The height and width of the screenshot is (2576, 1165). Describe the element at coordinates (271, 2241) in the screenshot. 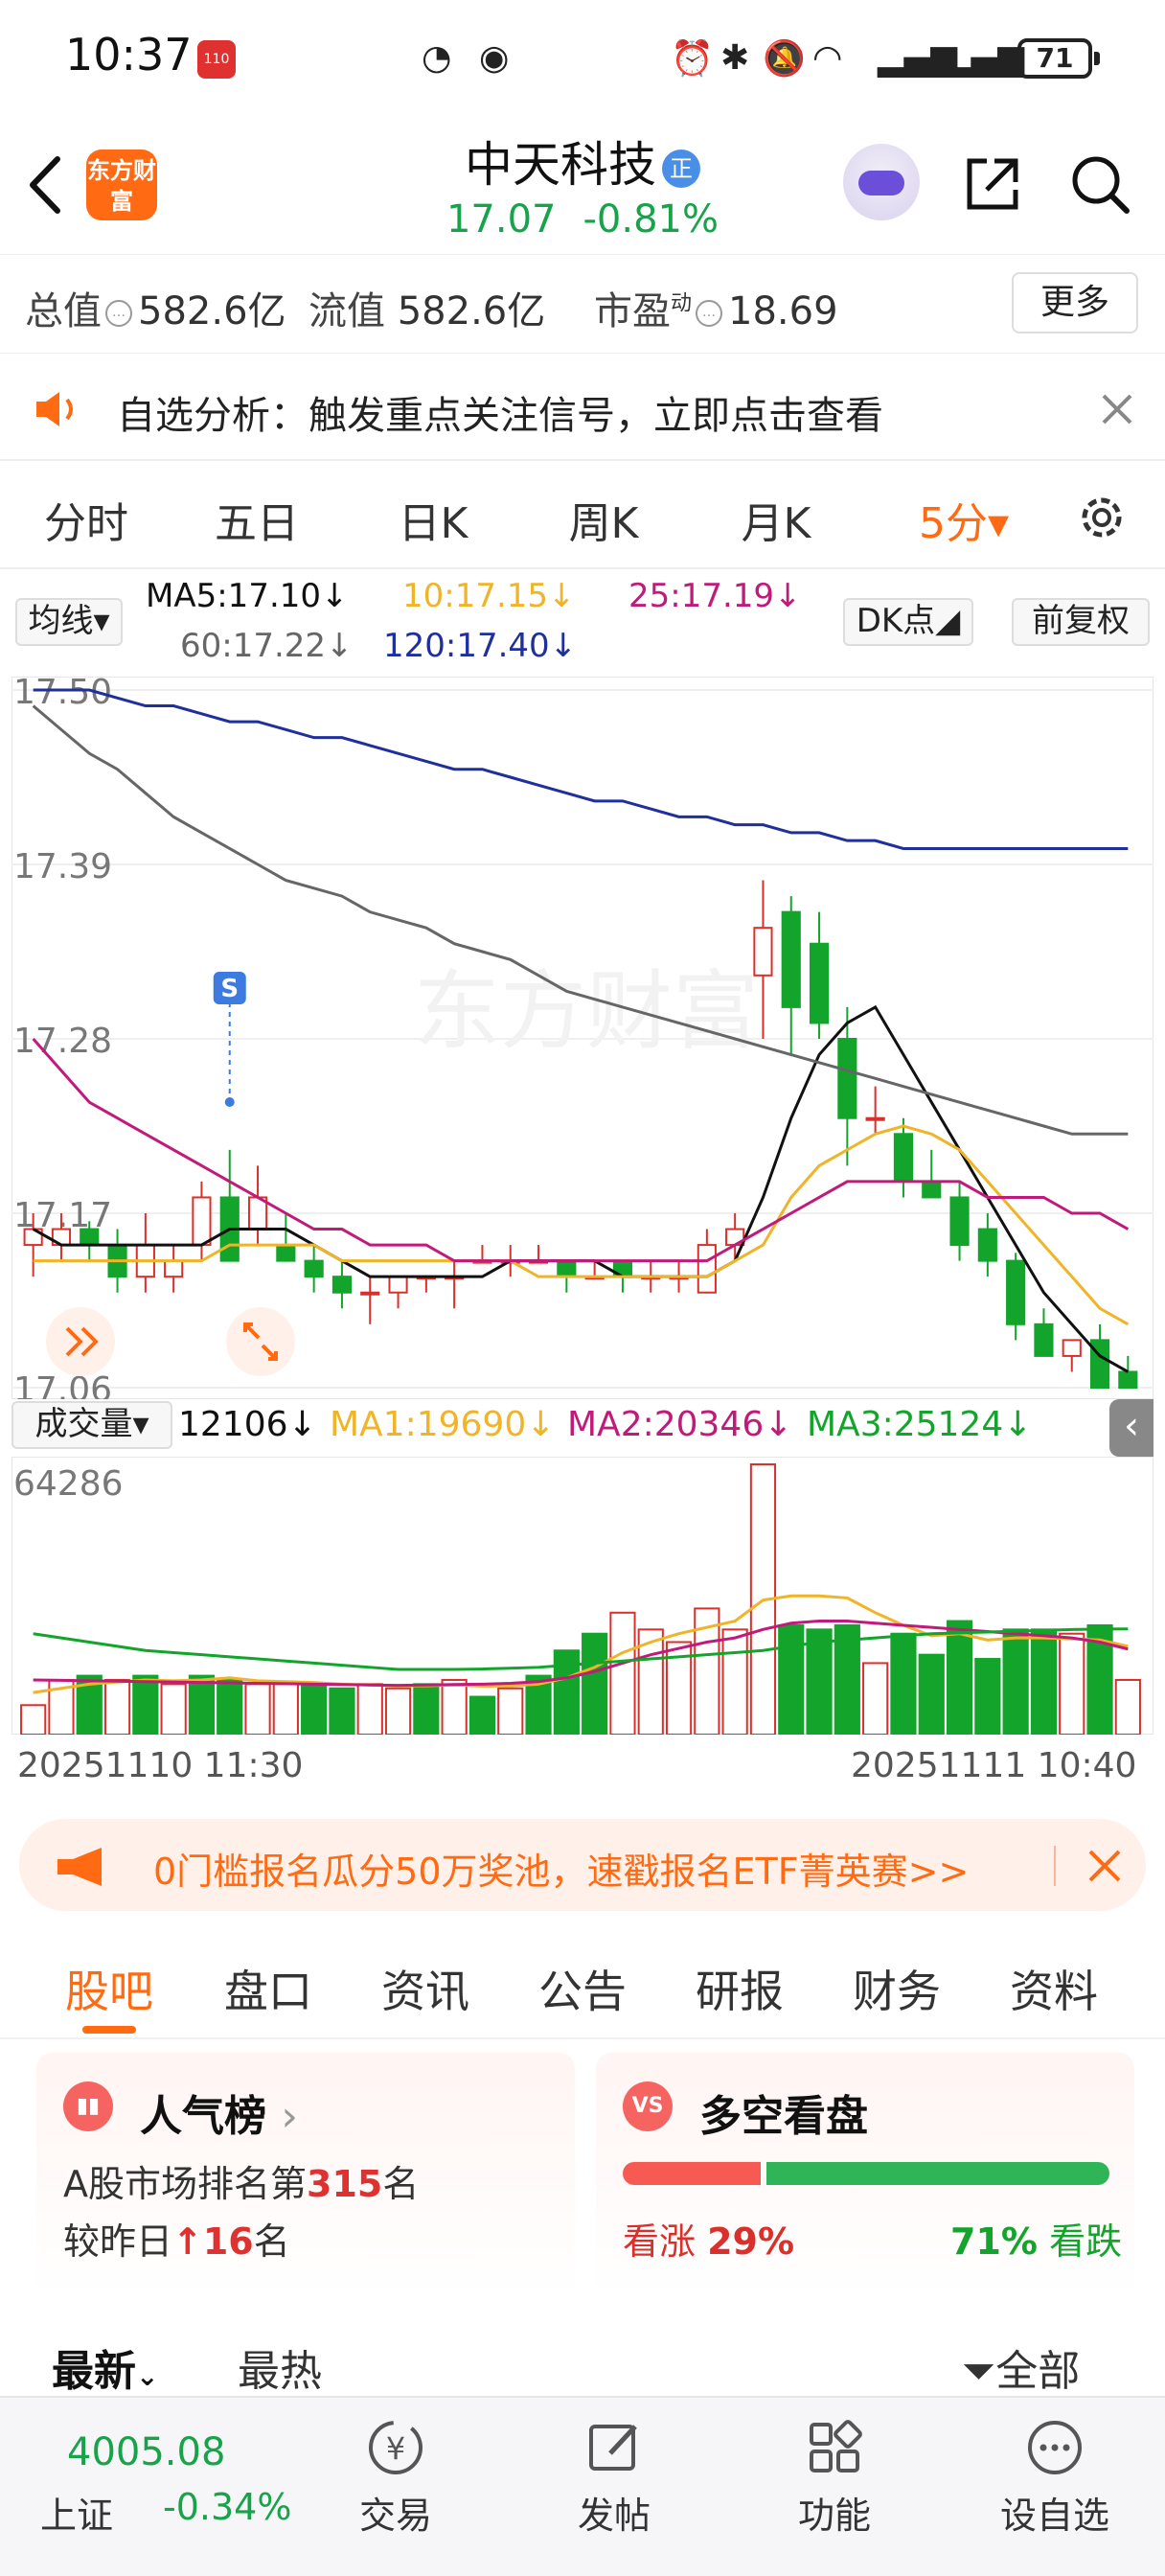

I see `rank-change-suffix: 名` at that location.